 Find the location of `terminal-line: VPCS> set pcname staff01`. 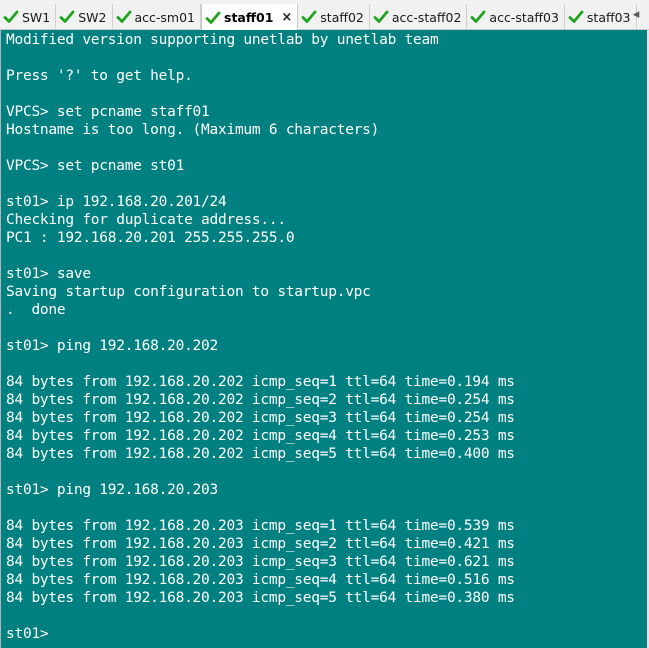

terminal-line: VPCS> set pcname staff01 is located at coordinates (108, 112).